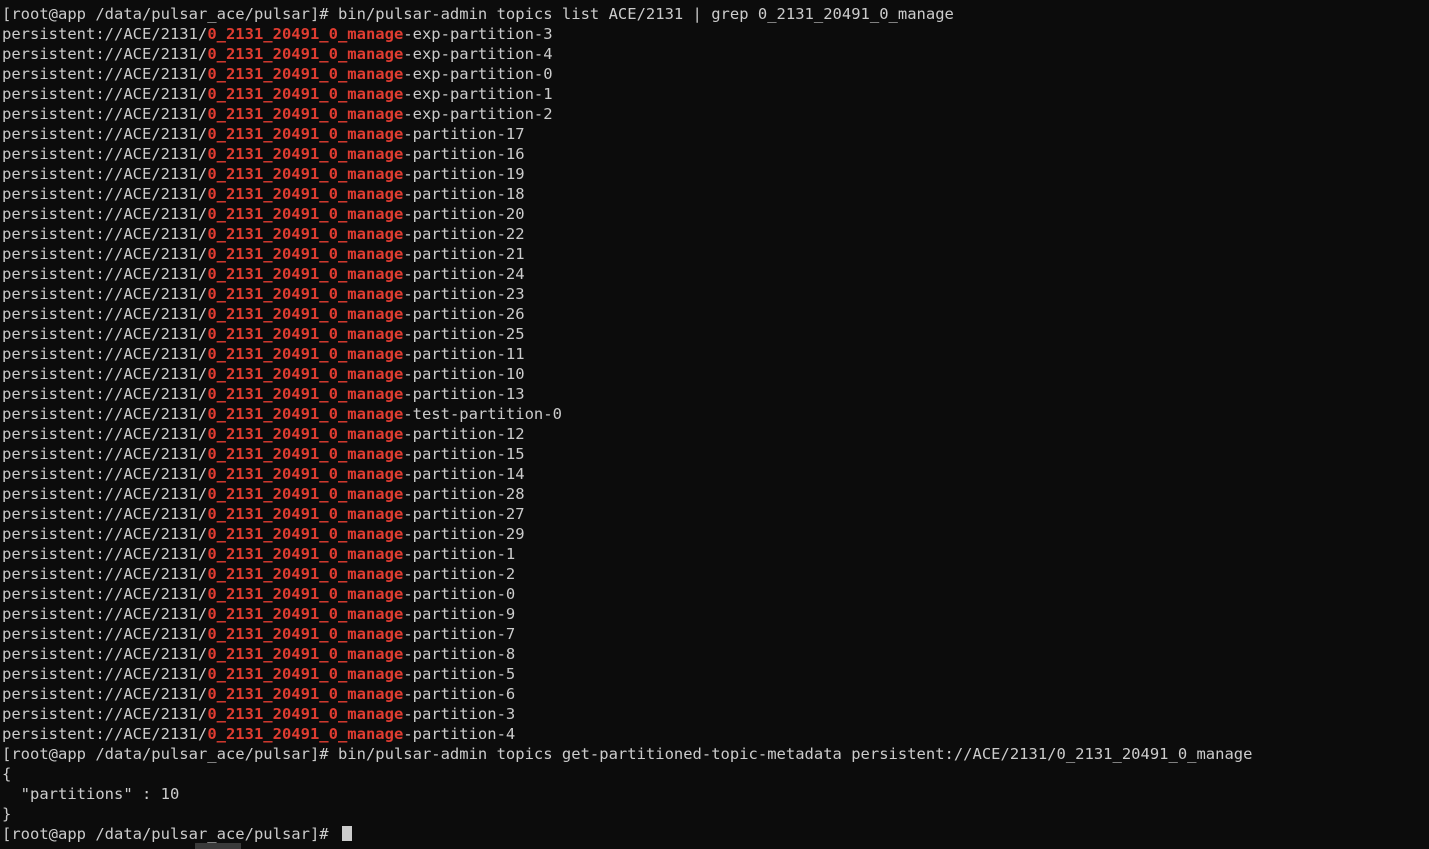  What do you see at coordinates (464, 154) in the screenshot?
I see `topic-suffix: -partition-16` at bounding box center [464, 154].